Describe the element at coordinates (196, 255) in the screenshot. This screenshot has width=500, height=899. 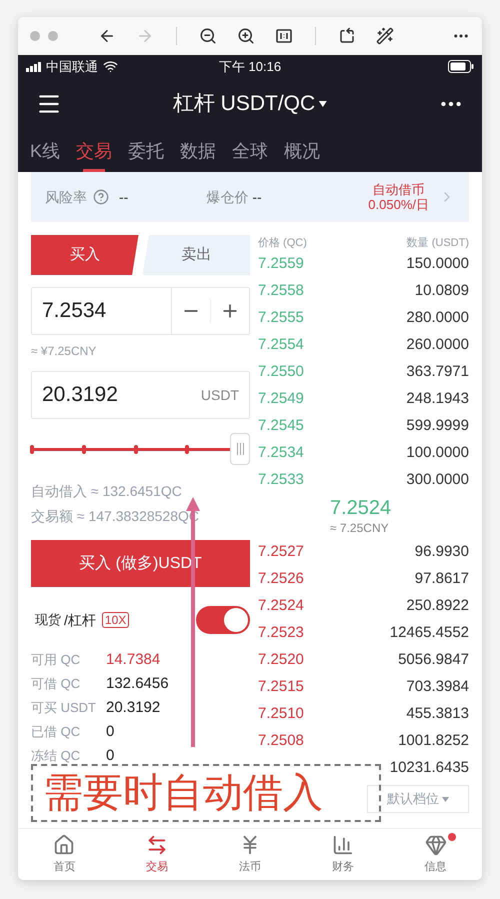
I see `side-tab: 卖出` at that location.